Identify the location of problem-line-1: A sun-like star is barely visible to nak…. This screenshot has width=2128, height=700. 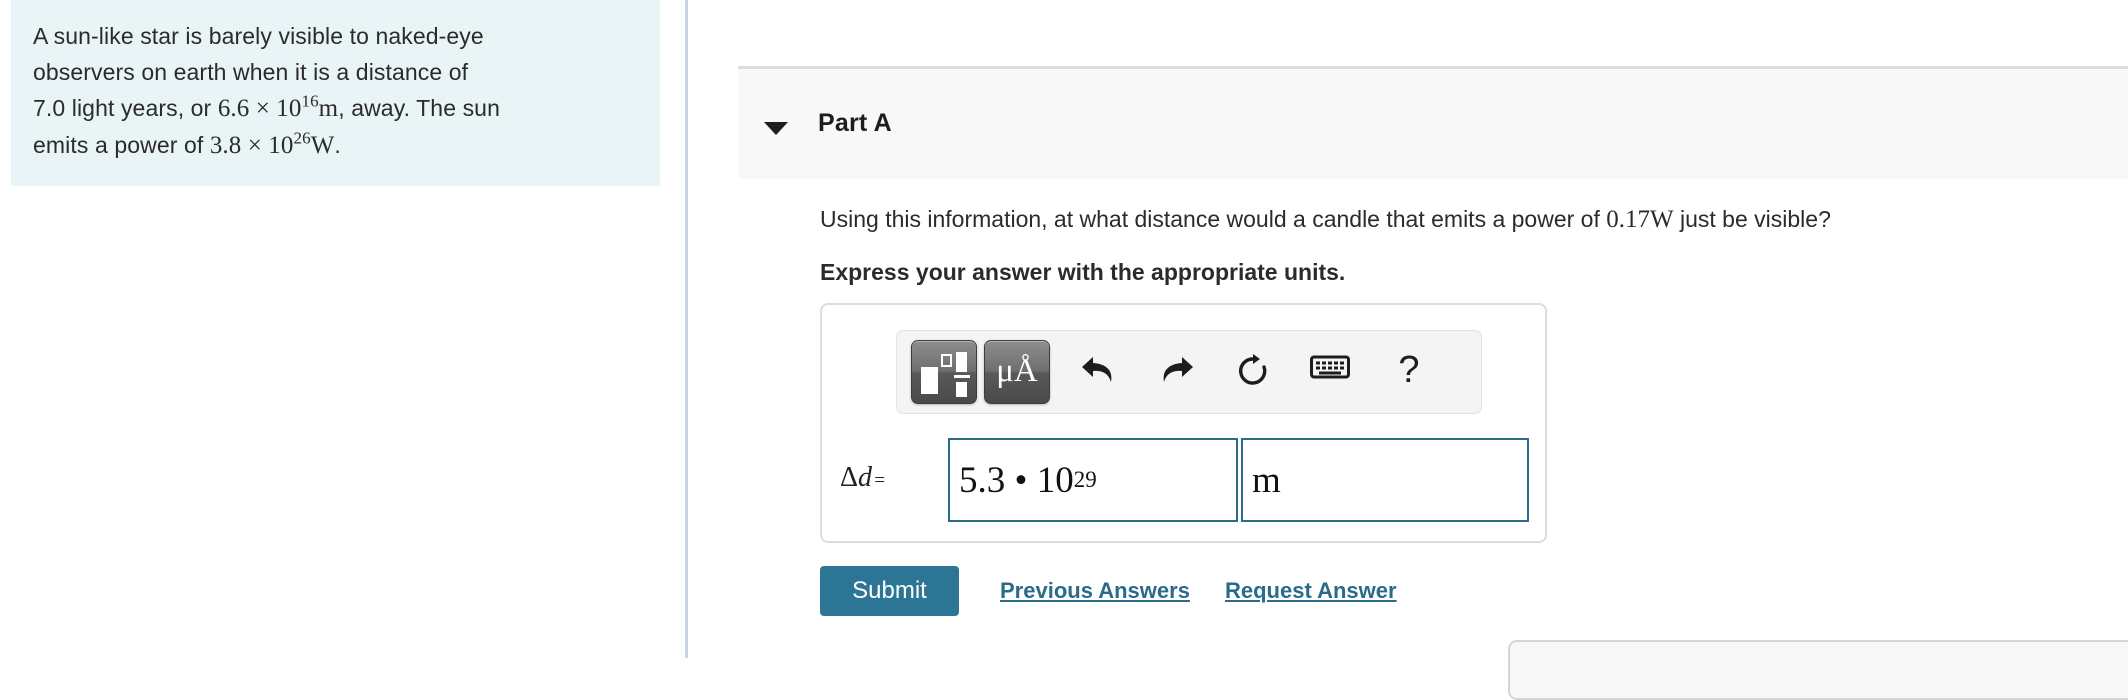
(258, 36).